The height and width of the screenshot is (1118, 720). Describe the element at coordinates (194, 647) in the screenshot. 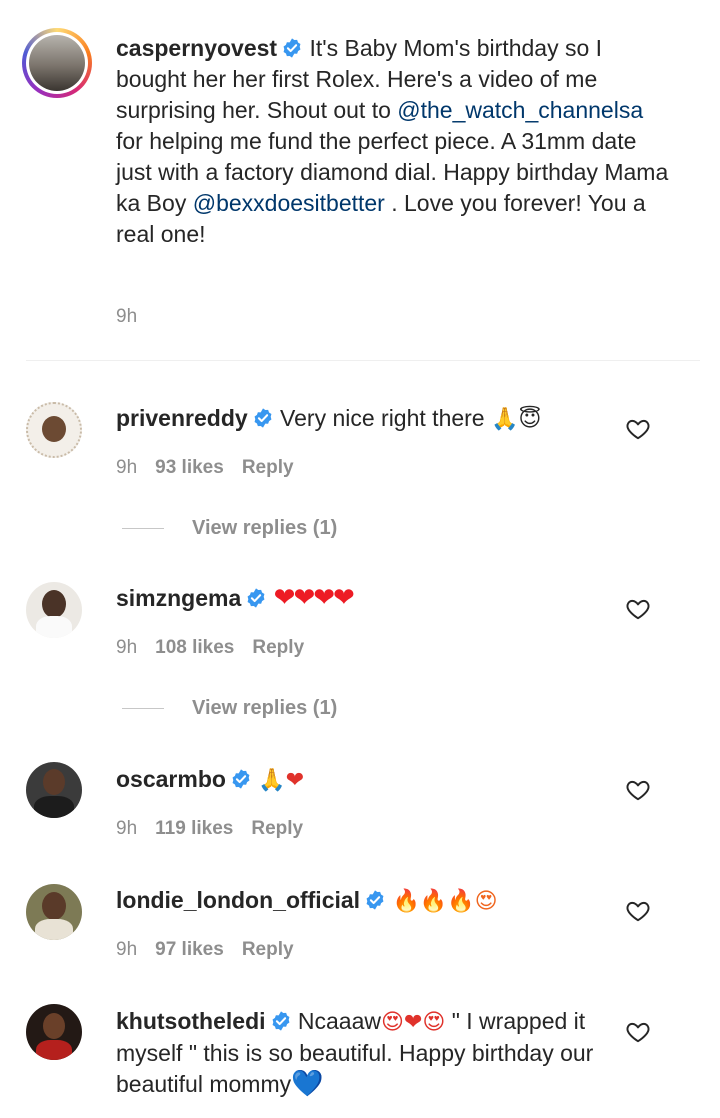

I see `comment-likes: 108 likes` at that location.